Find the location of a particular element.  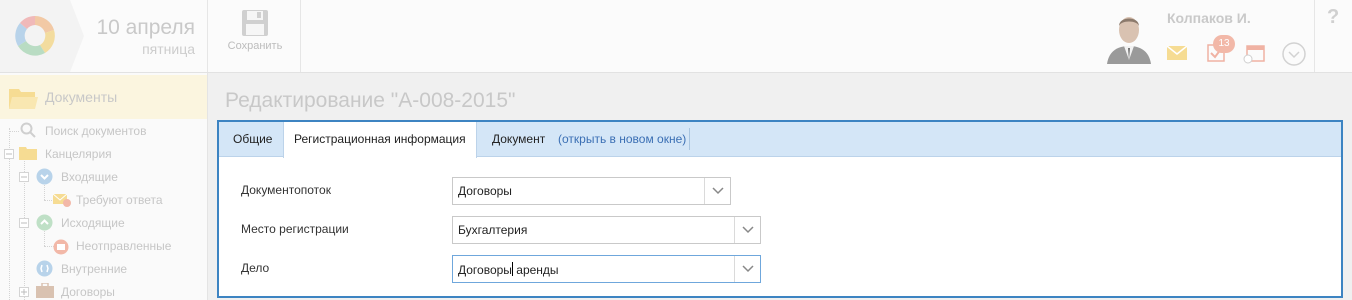

sidebar-item-label: Требуют ответа is located at coordinates (119, 200).